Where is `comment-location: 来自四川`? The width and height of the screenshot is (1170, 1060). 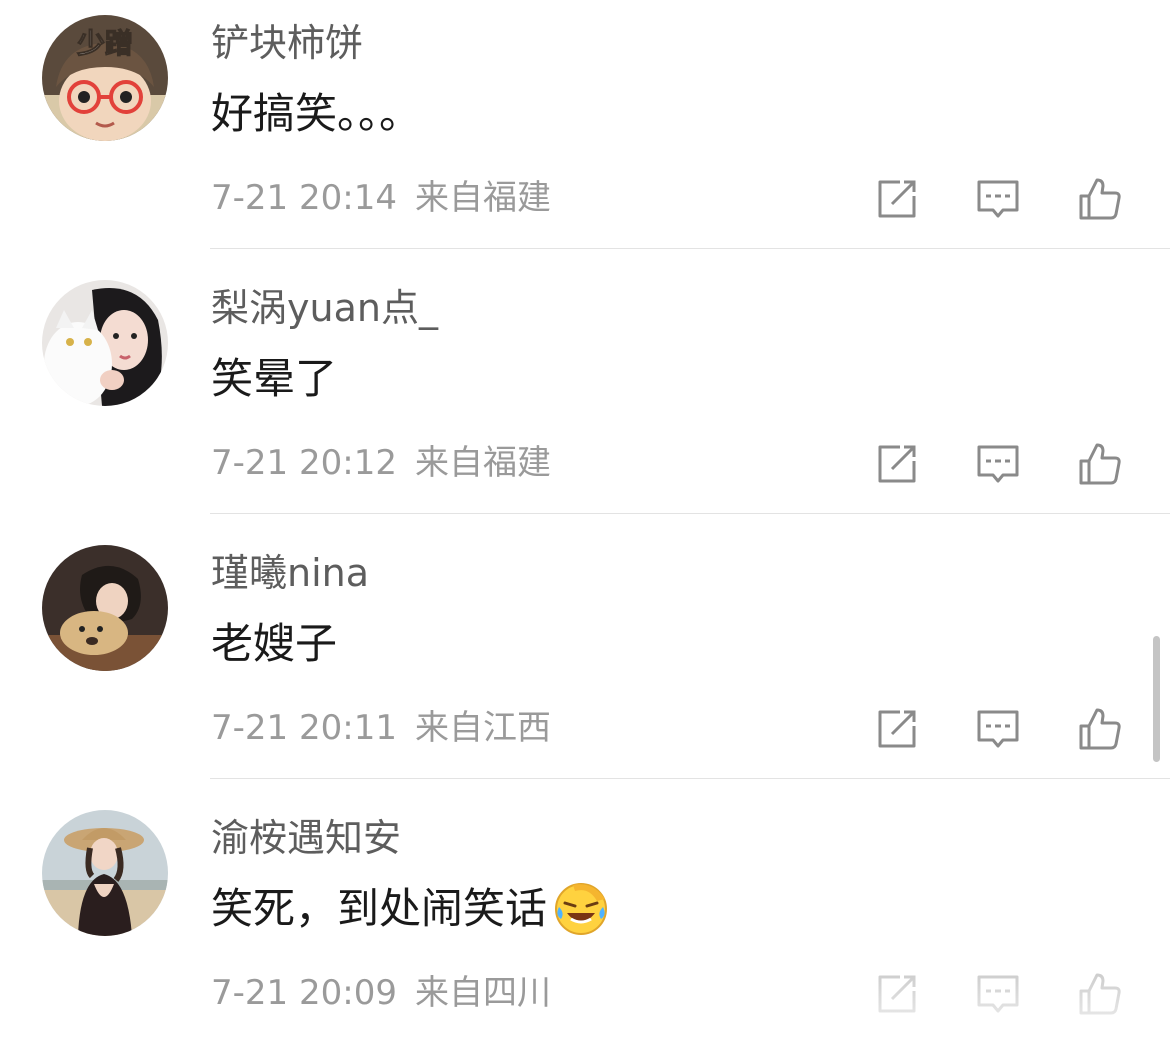
comment-location: 来自四川 is located at coordinates (482, 993).